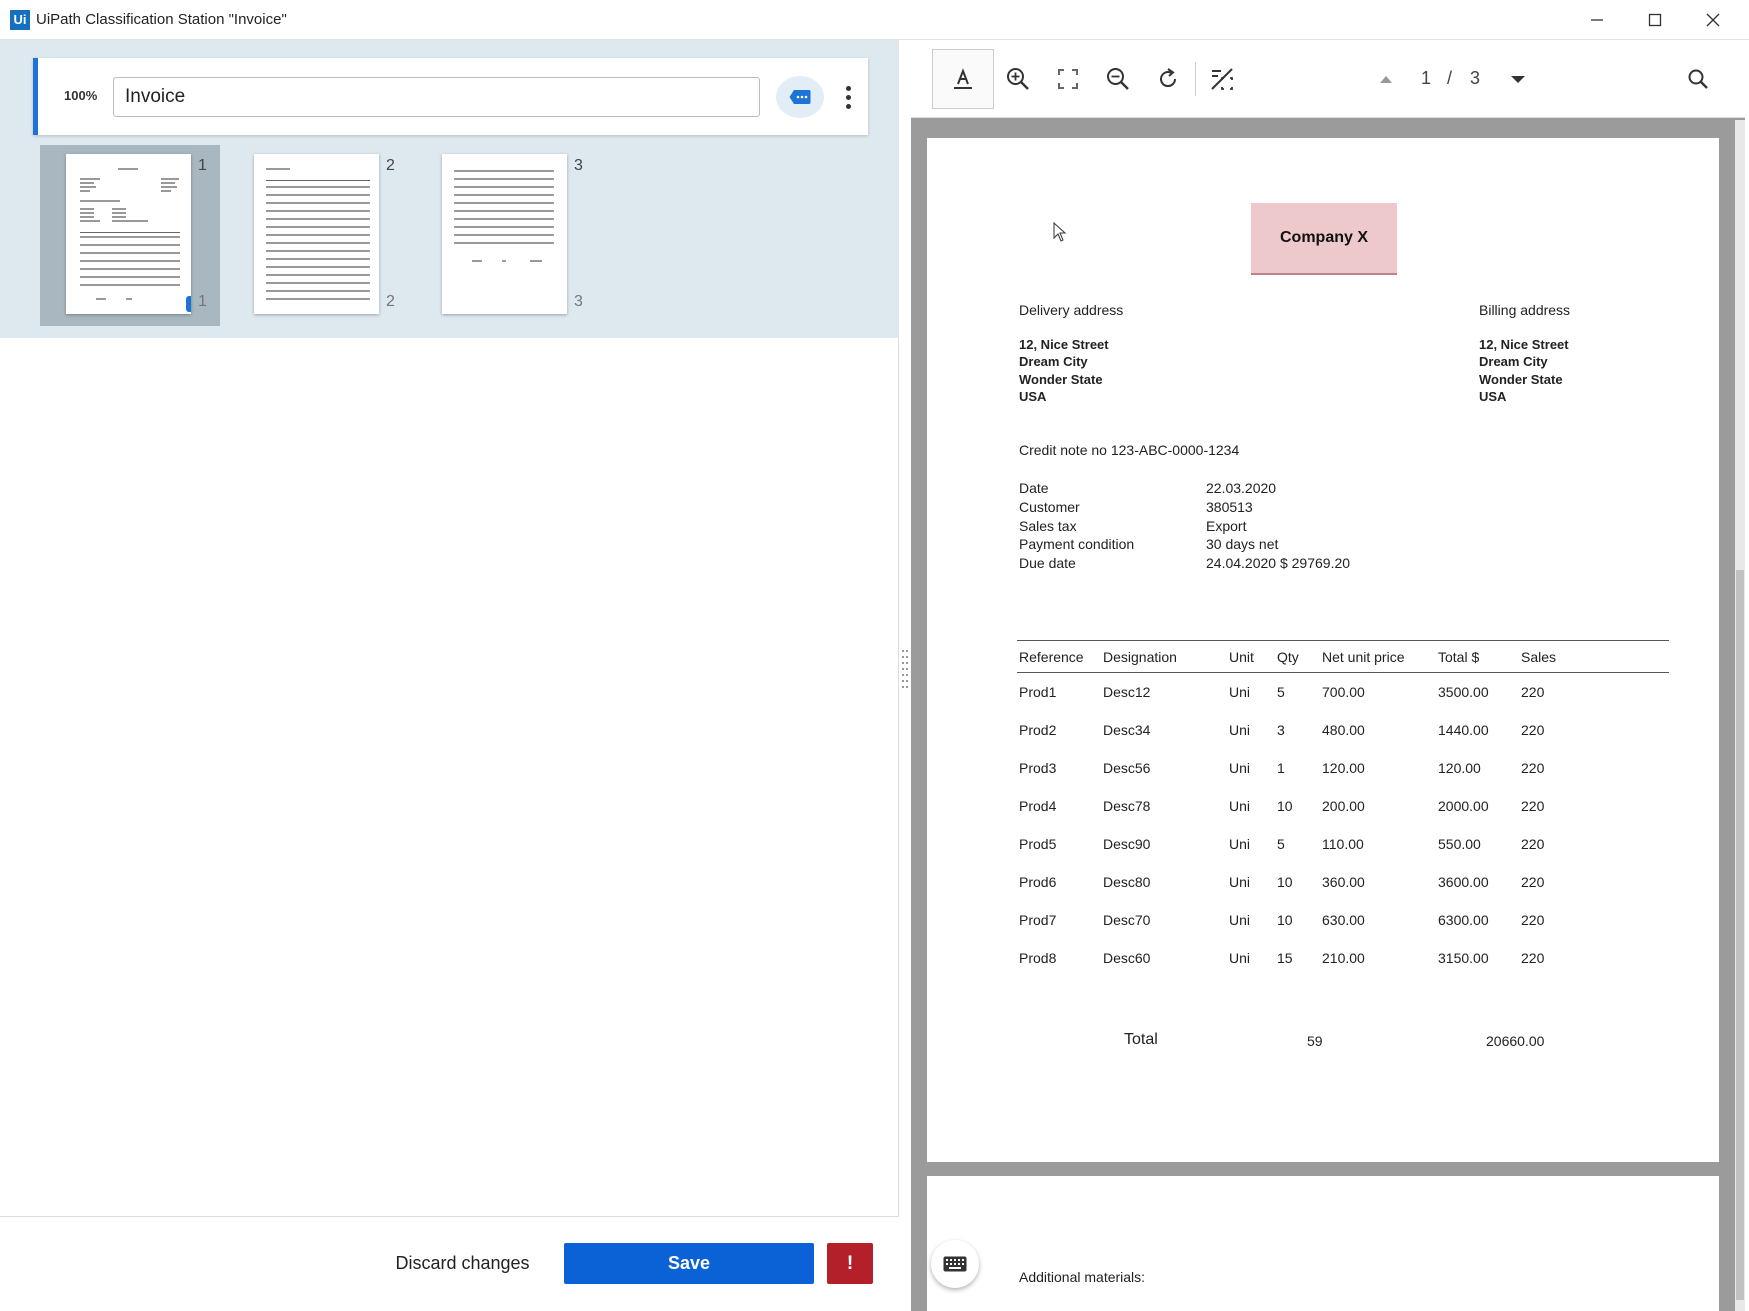 The image size is (1749, 1311). Describe the element at coordinates (1241, 657) in the screenshot. I see `table-header-cell: Unit` at that location.